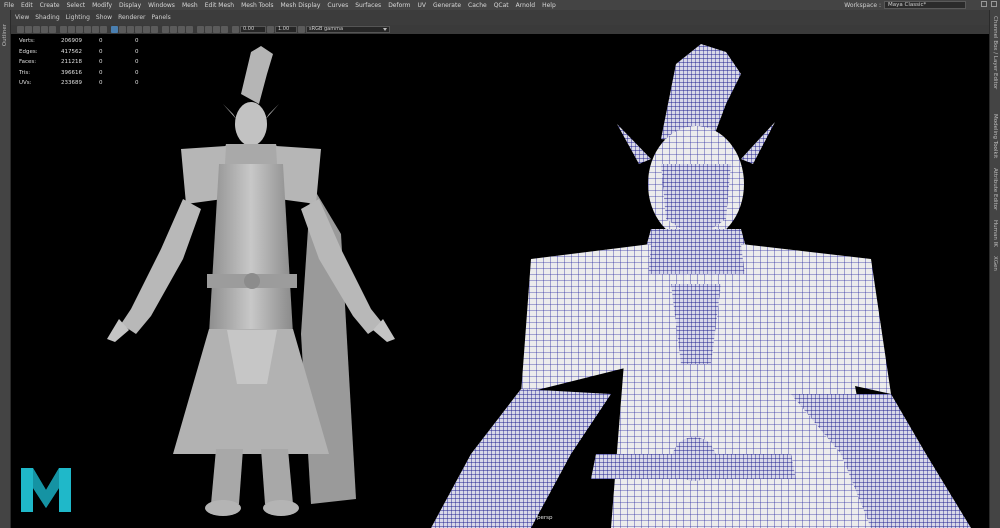  I want to click on vp-menu-shading: Shading, so click(47, 17).